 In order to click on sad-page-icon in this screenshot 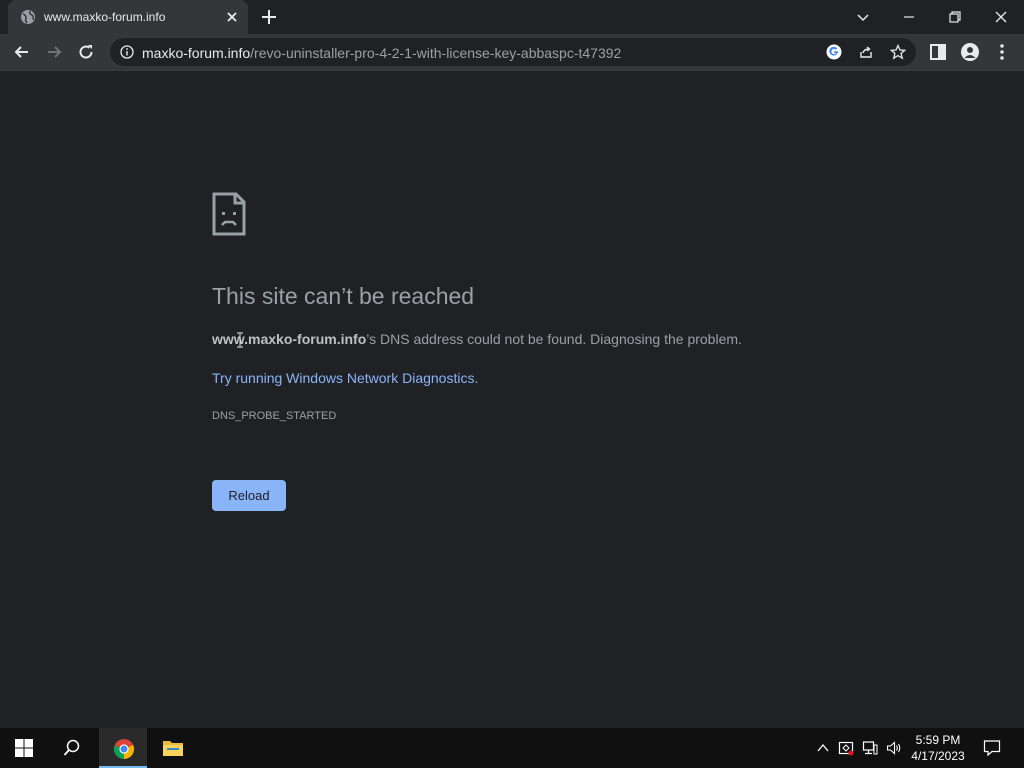, I will do `click(229, 214)`.